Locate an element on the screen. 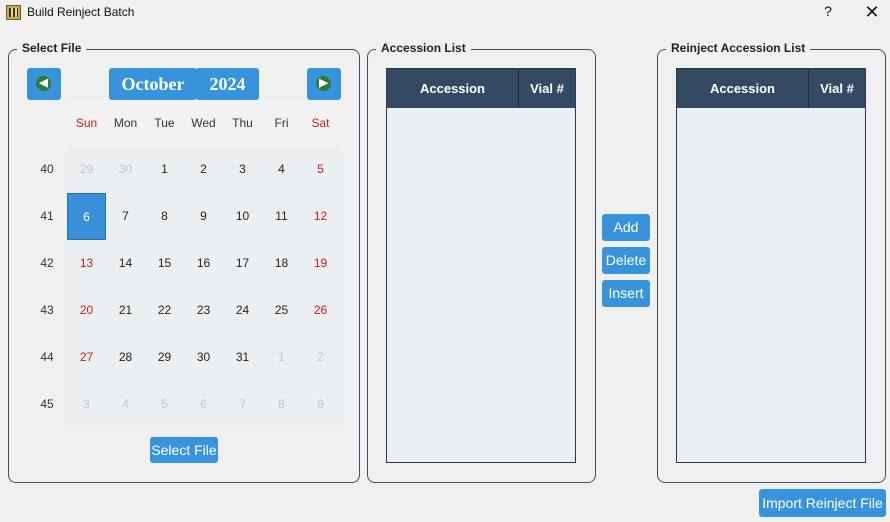 The height and width of the screenshot is (522, 890). day-of-week-label: Sun is located at coordinates (86, 123).